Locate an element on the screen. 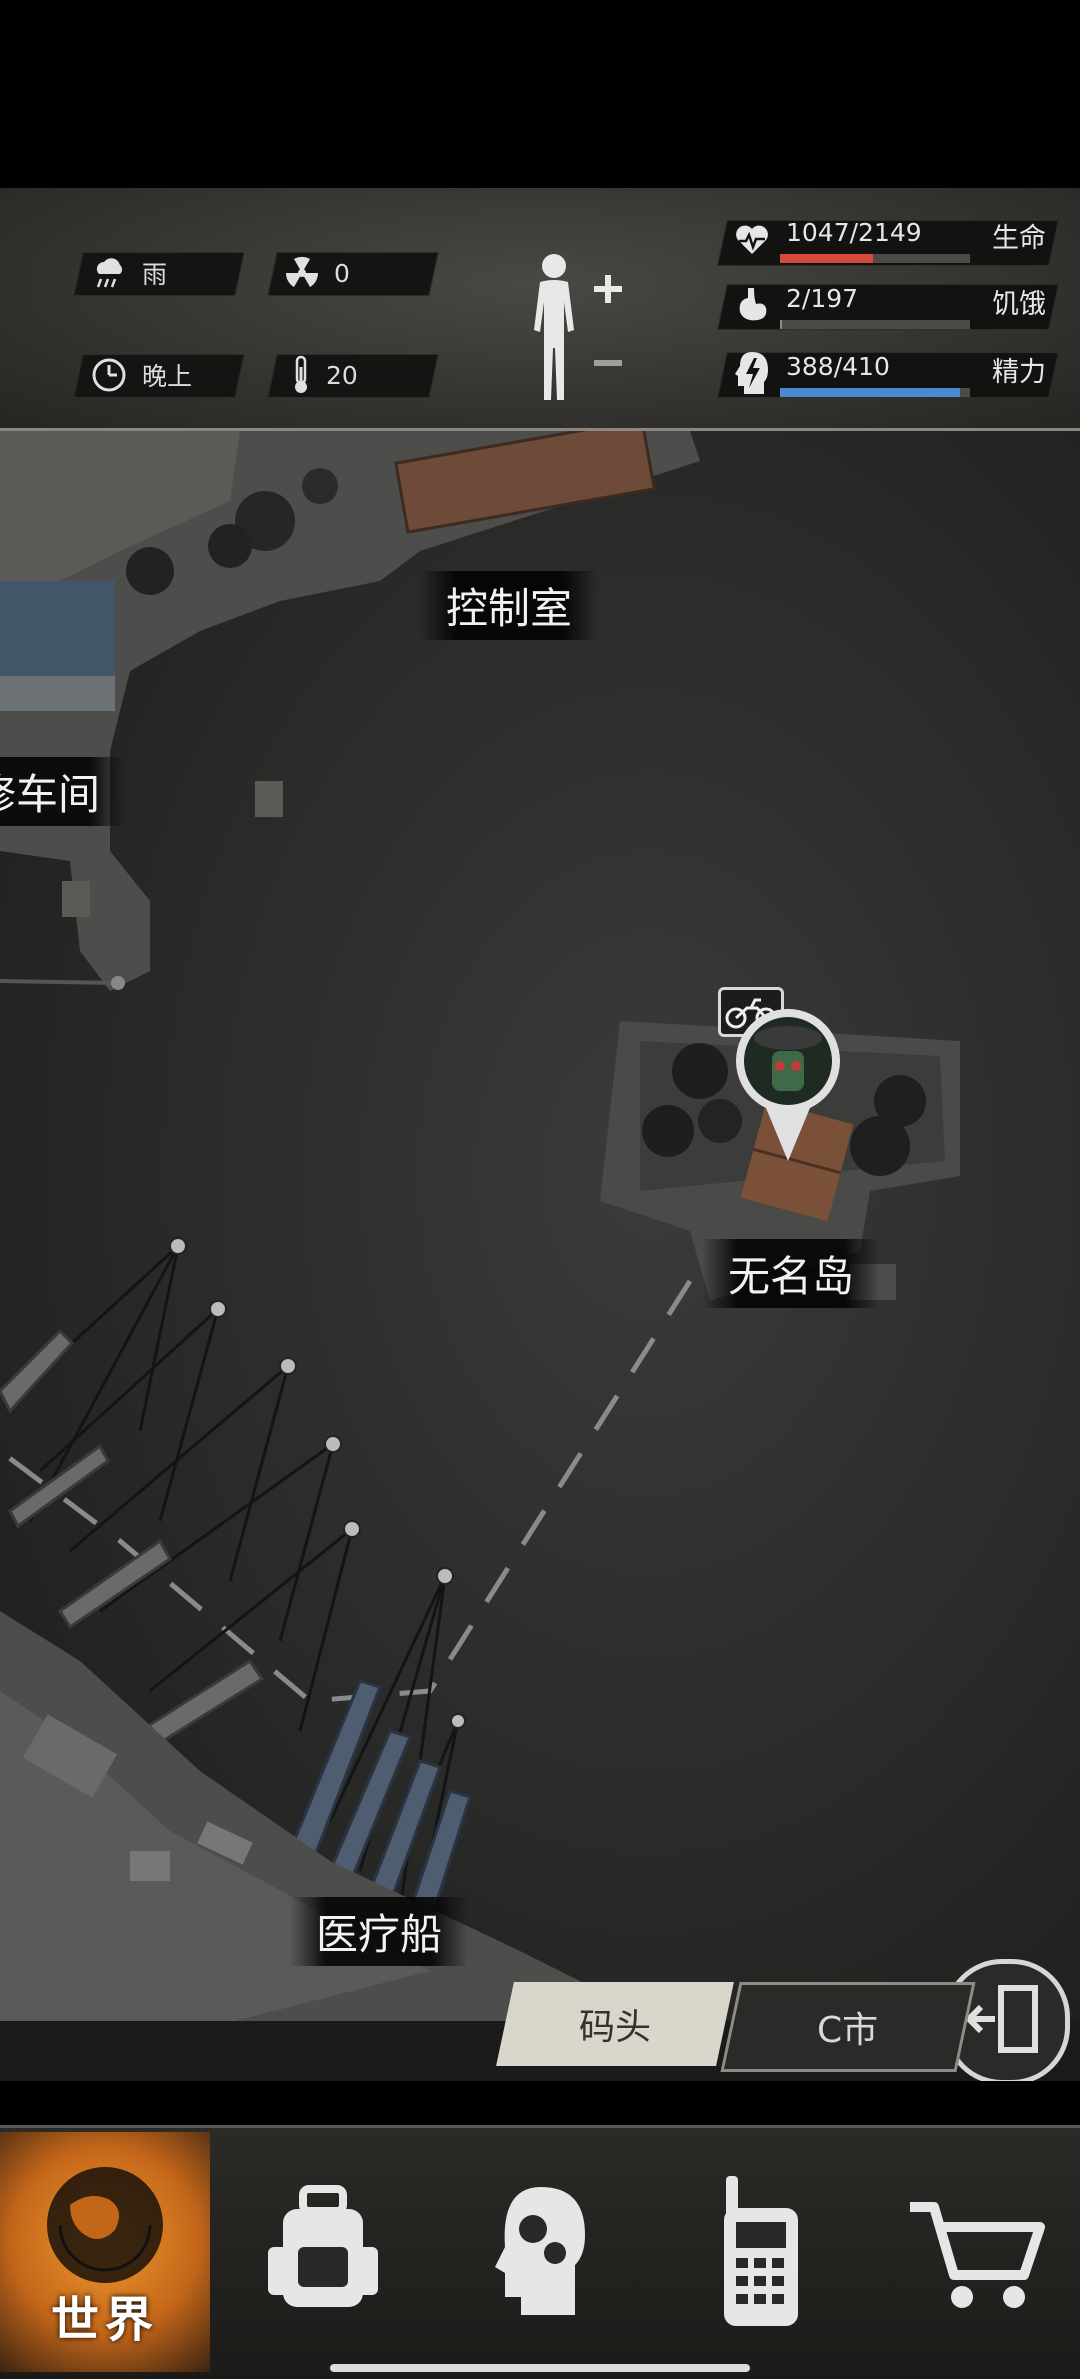  weather-value: 雨 is located at coordinates (155, 274).